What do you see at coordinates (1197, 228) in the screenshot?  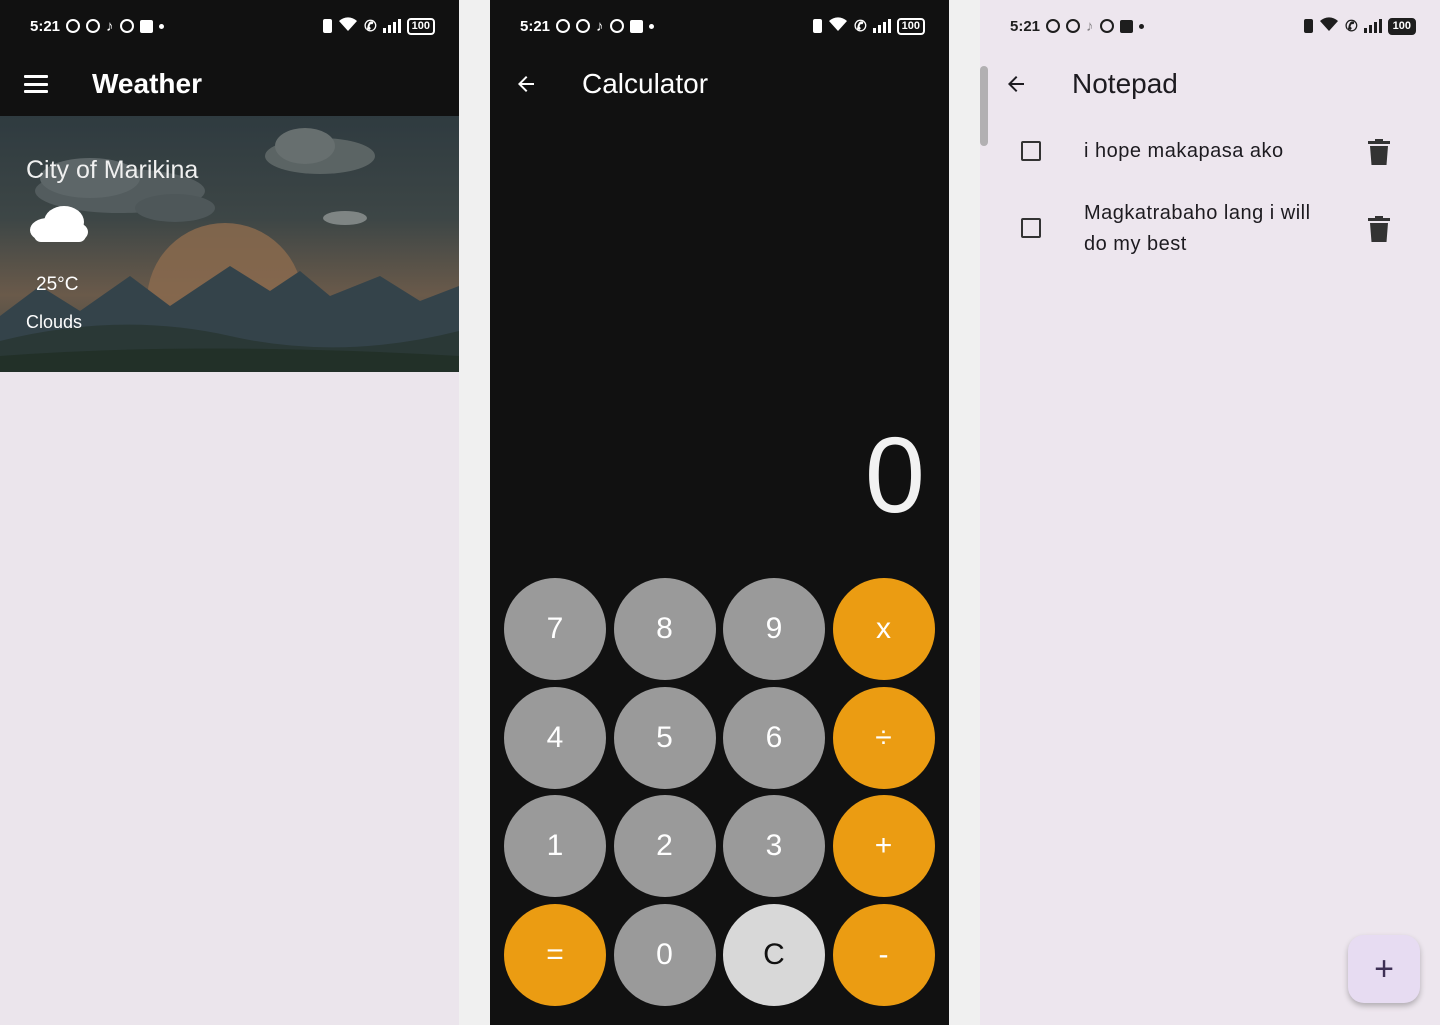 I see `note-text: Magkatrabaho lang i will do my best` at bounding box center [1197, 228].